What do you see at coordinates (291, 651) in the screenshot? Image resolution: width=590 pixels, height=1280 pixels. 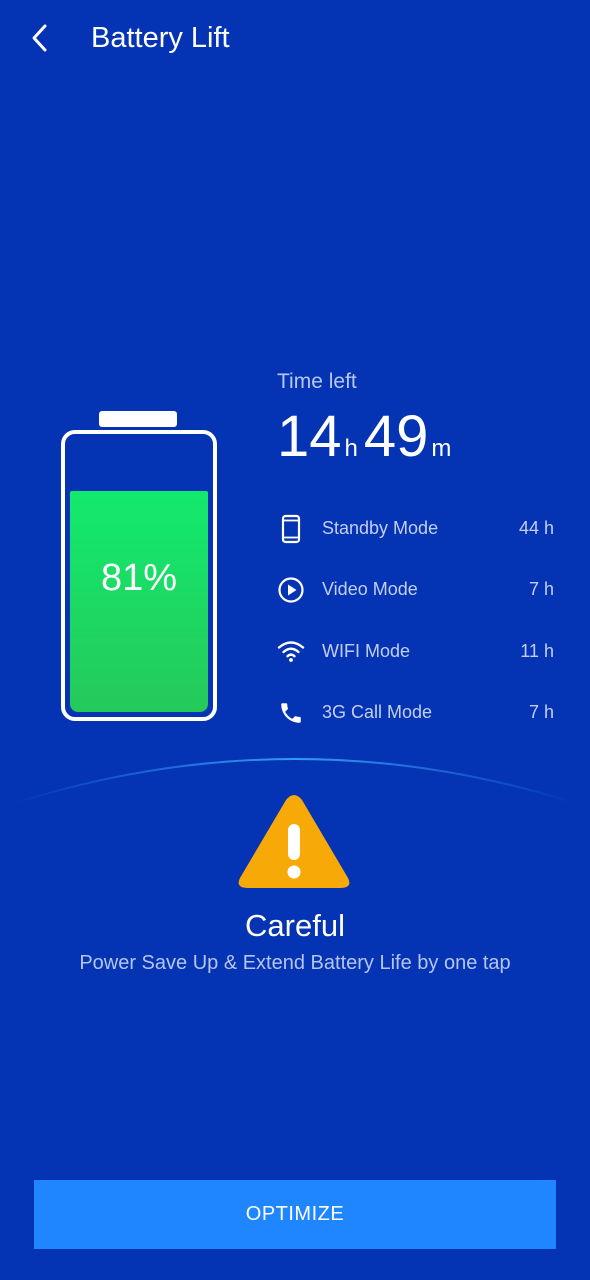 I see `wifi-icon` at bounding box center [291, 651].